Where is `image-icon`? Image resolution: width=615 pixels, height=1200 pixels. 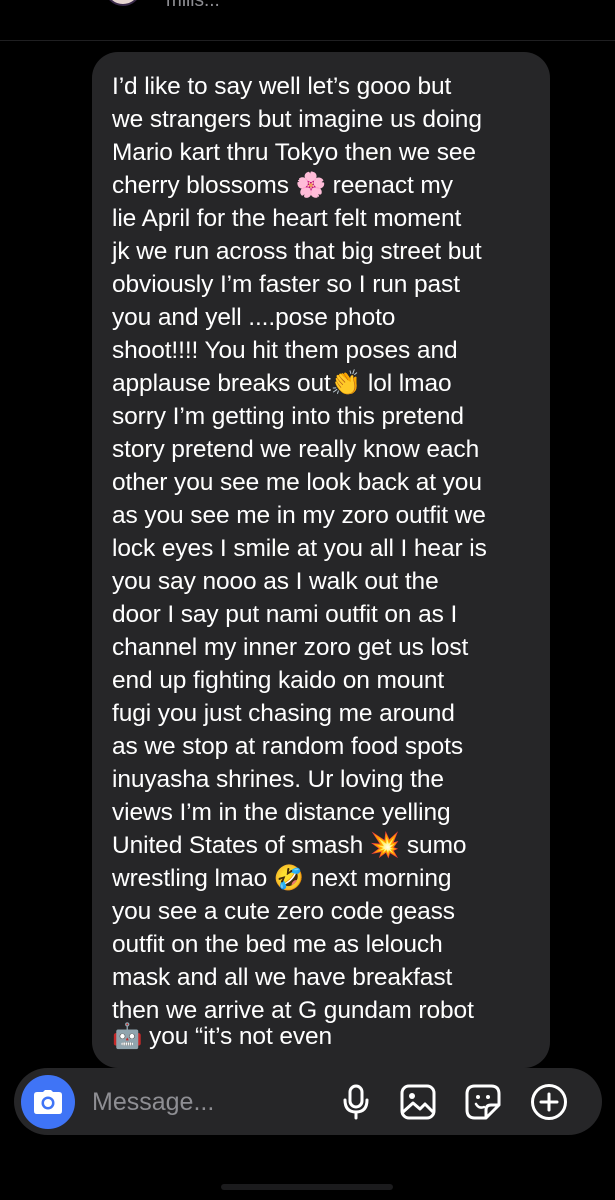 image-icon is located at coordinates (418, 1102).